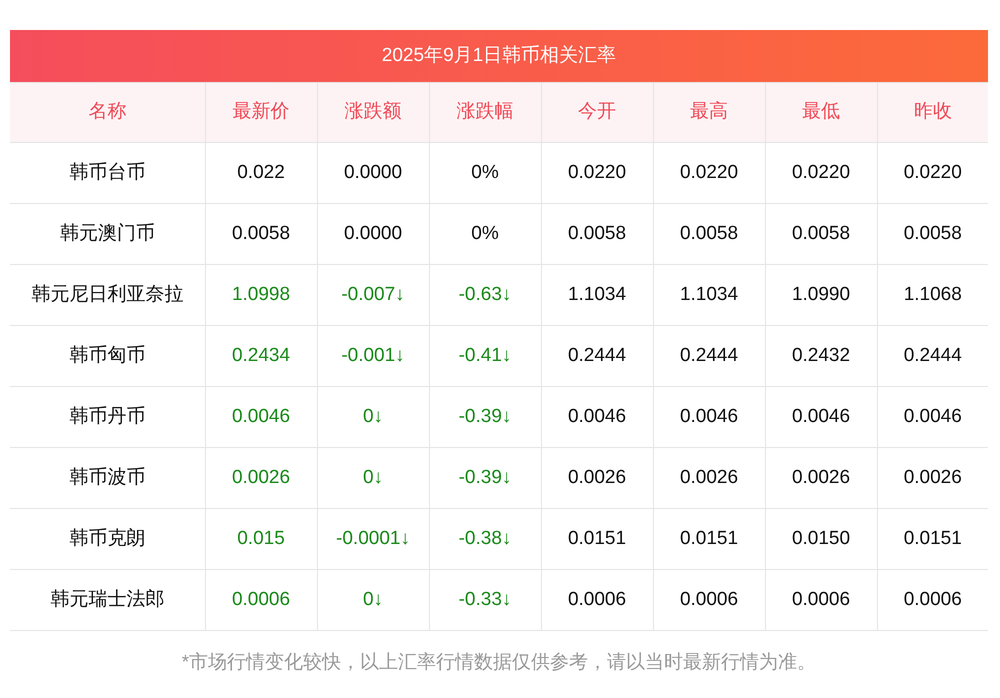 This screenshot has height=698, width=1000. Describe the element at coordinates (107, 539) in the screenshot. I see `currency-pair-cell: 韩币克朗` at that location.